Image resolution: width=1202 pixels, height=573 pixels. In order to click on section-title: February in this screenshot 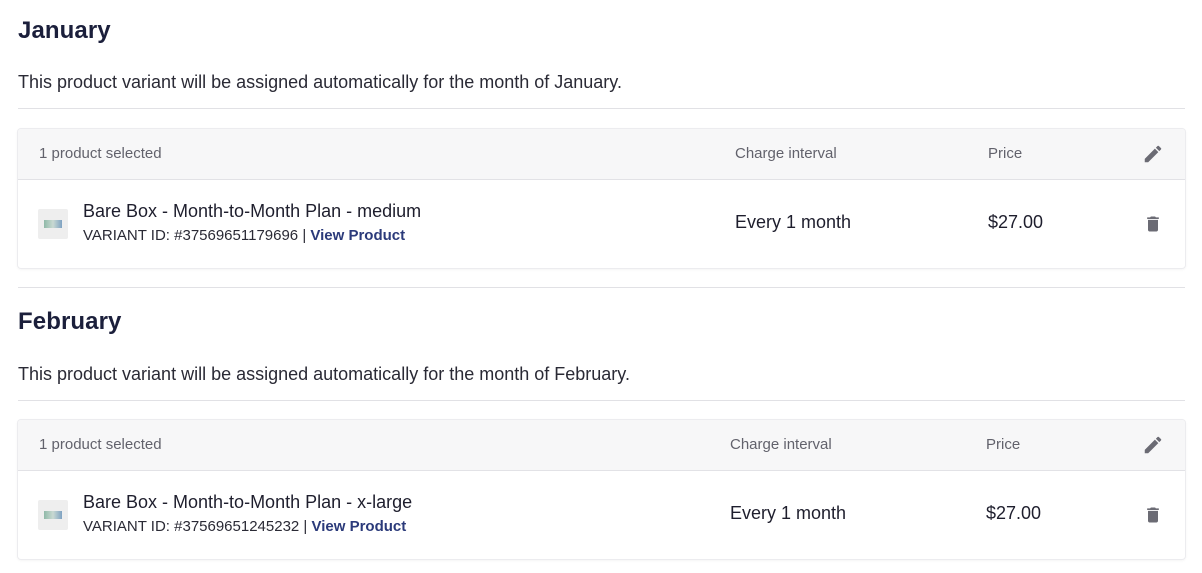, I will do `click(70, 321)`.